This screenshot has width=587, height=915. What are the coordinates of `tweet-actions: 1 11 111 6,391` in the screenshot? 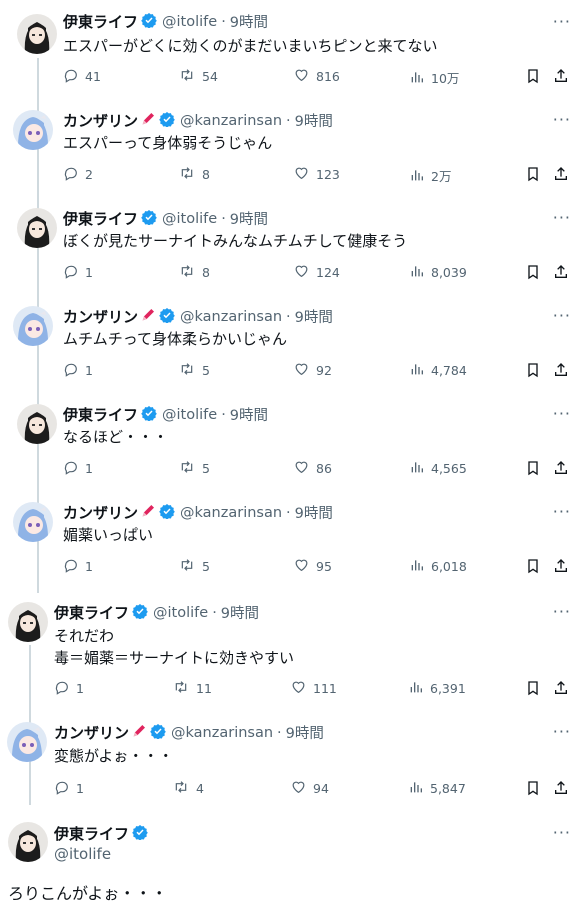 It's located at (314, 690).